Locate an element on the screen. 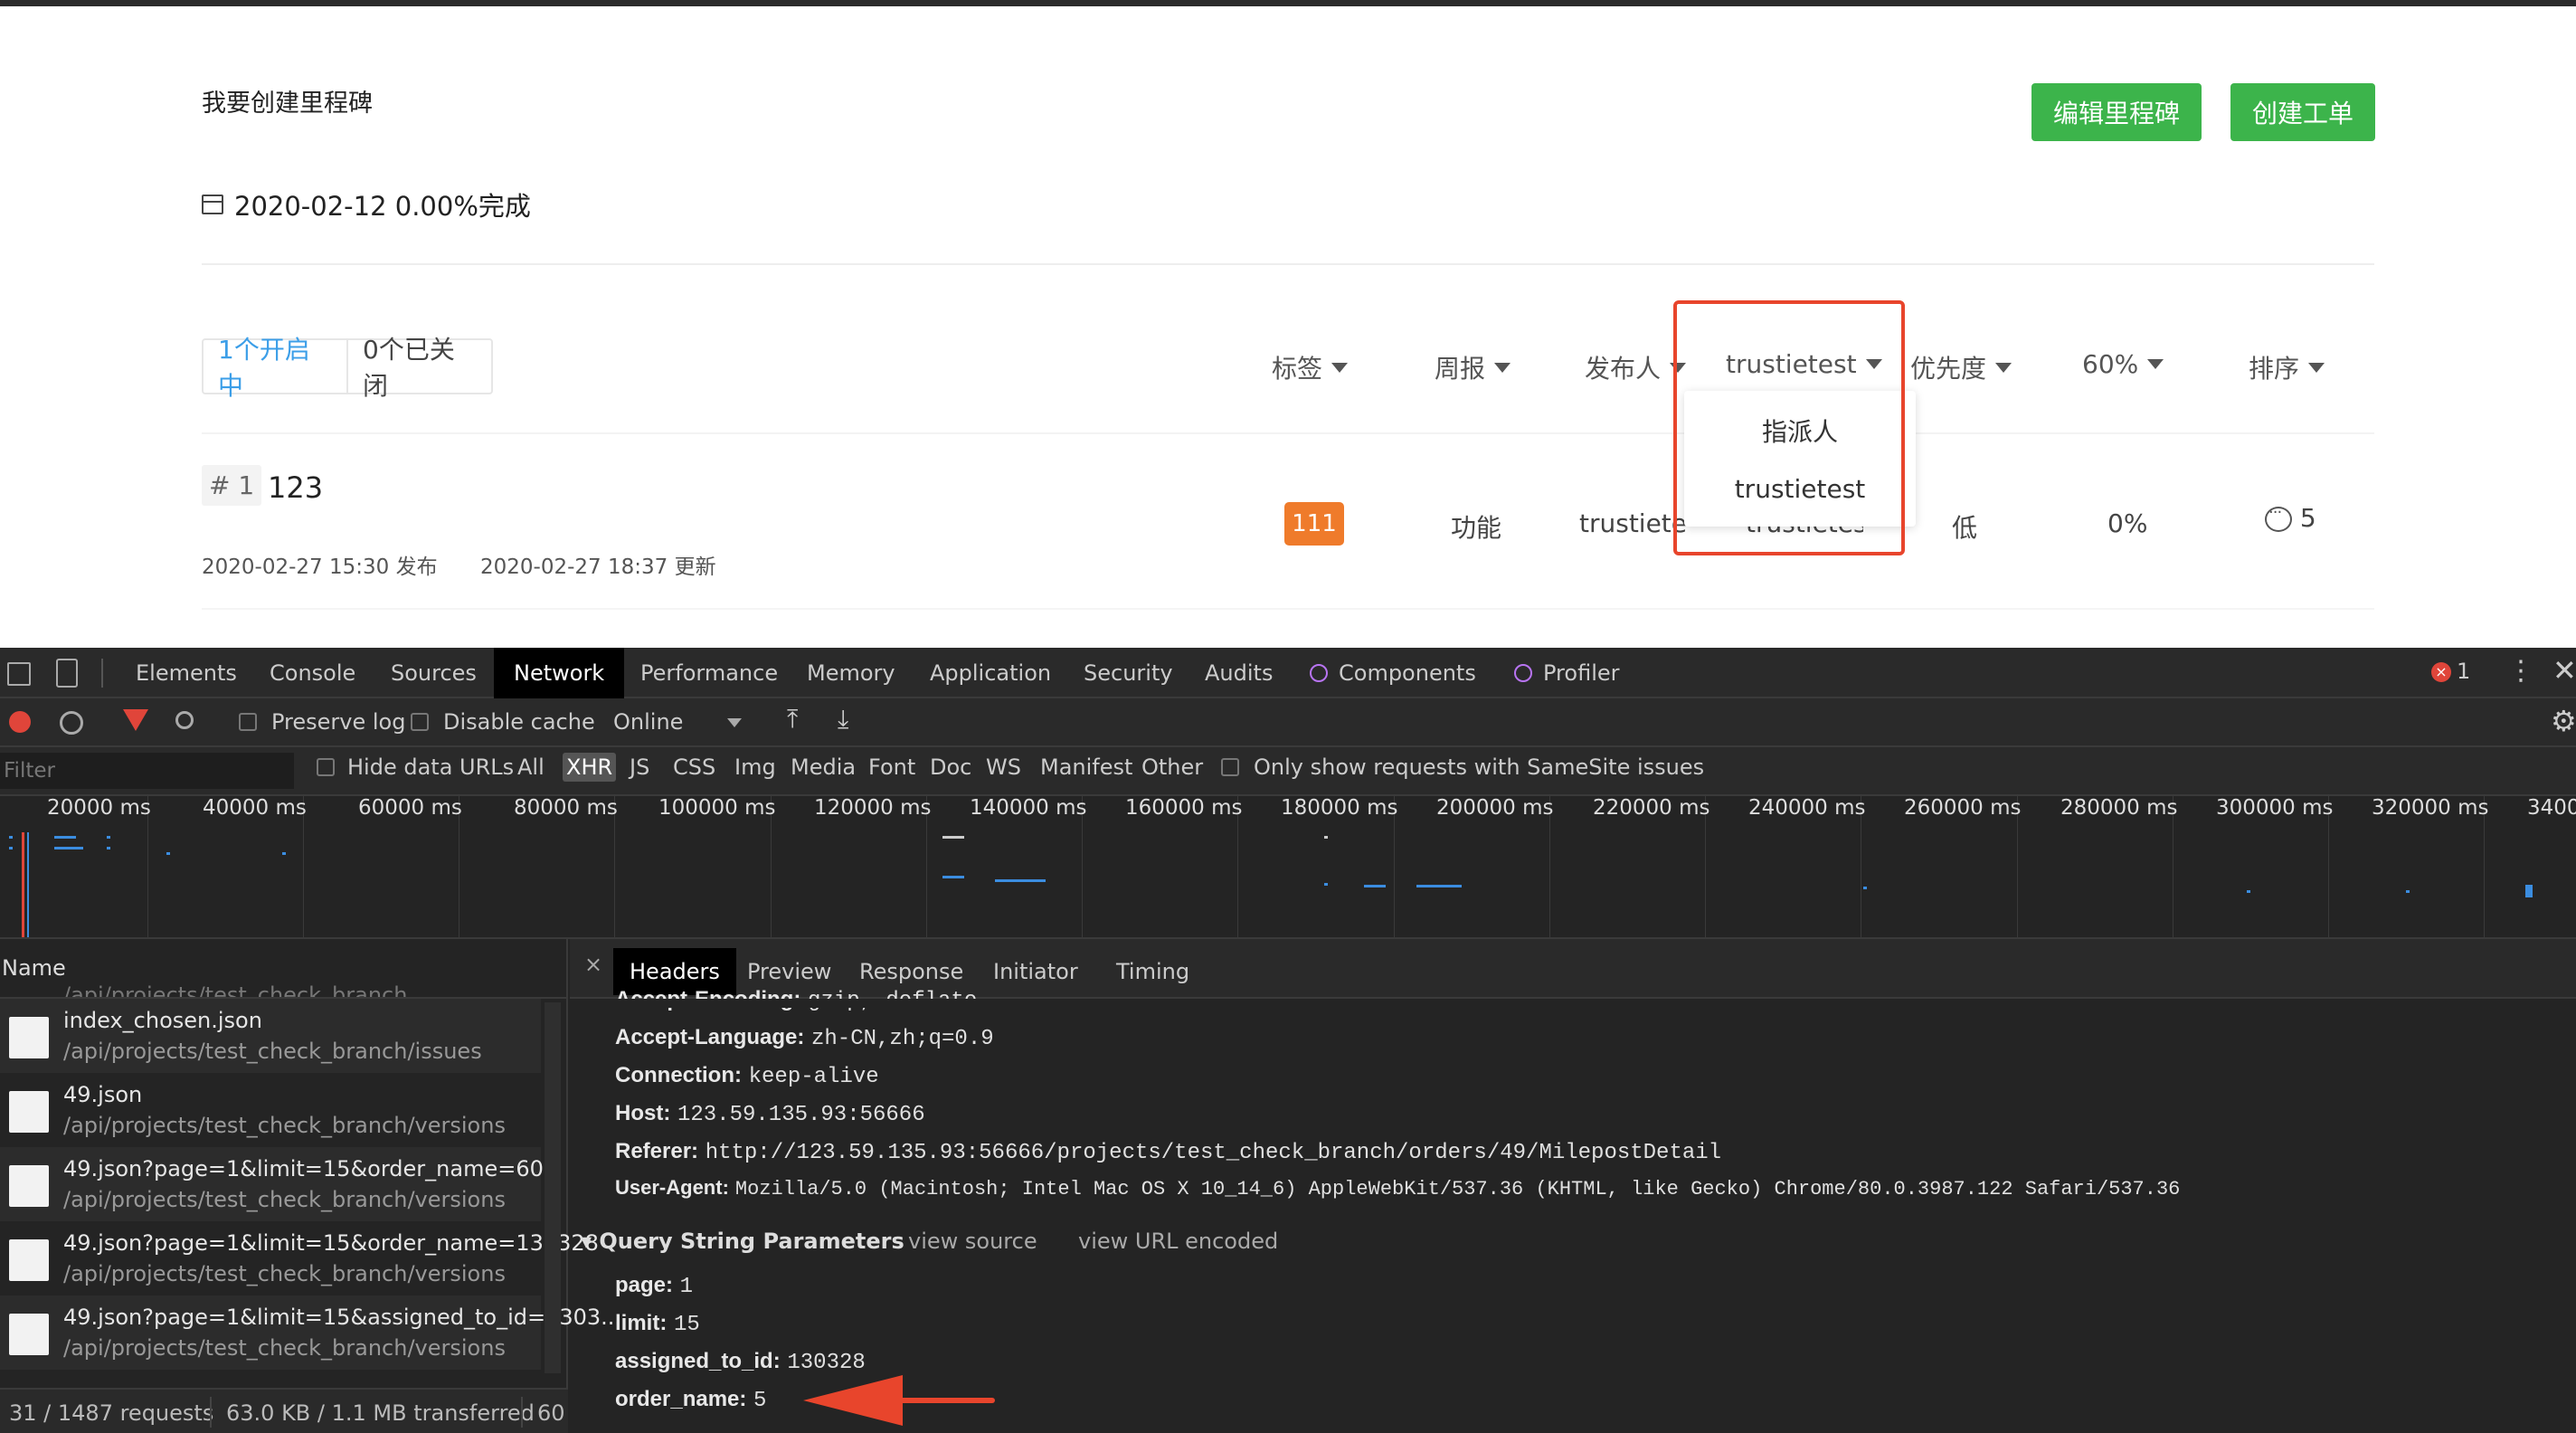 The width and height of the screenshot is (2576, 1433). upload-icon: ⤒ is located at coordinates (792, 719).